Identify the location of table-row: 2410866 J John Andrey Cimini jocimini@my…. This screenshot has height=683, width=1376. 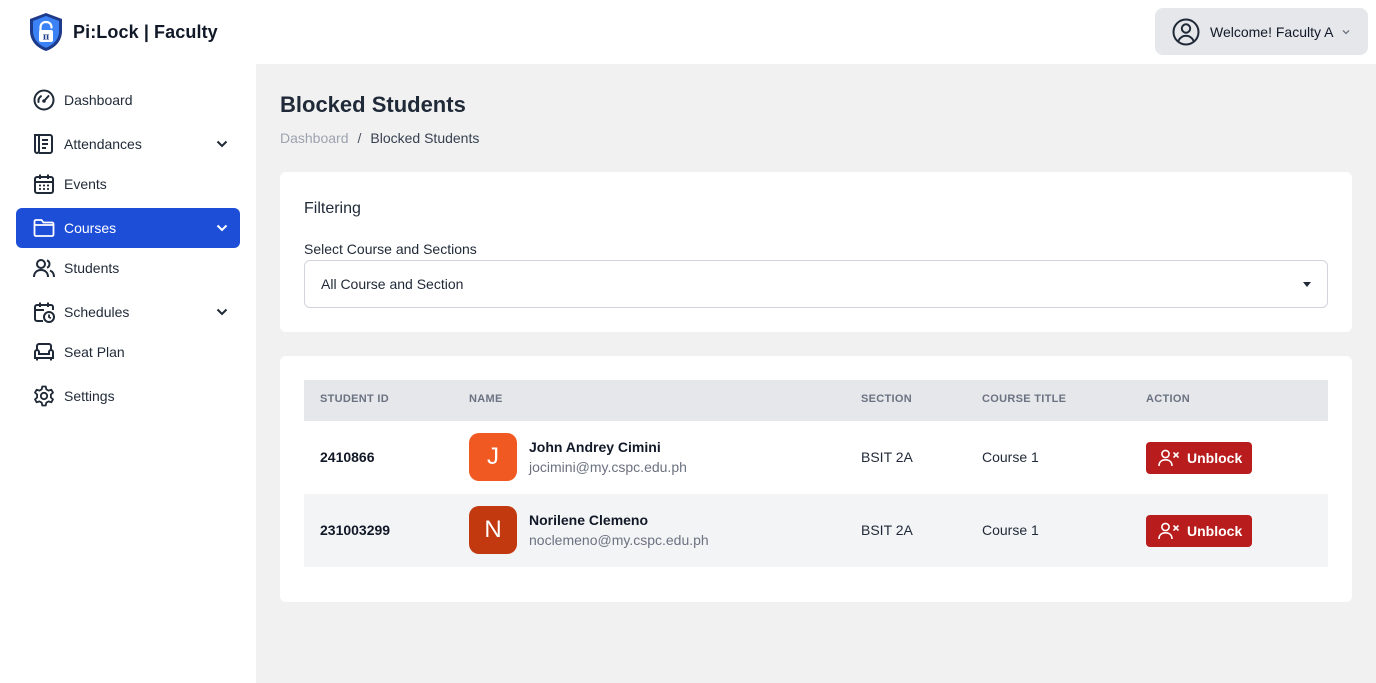
(816, 457).